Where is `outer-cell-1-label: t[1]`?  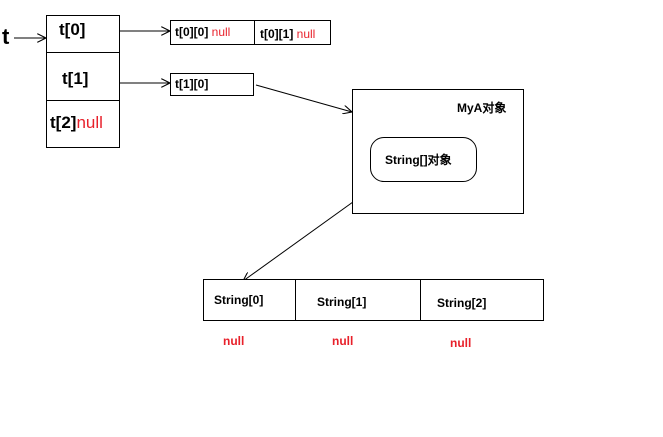
outer-cell-1-label: t[1] is located at coordinates (75, 78).